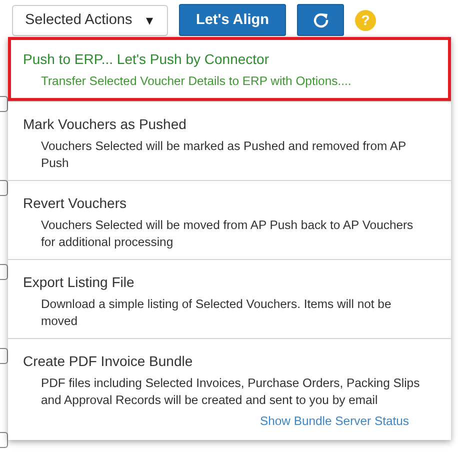 The height and width of the screenshot is (464, 458). Describe the element at coordinates (227, 234) in the screenshot. I see `item-description: Vouchers Selected will be moved from AP Push back to AP Vouchers for additional processing` at that location.